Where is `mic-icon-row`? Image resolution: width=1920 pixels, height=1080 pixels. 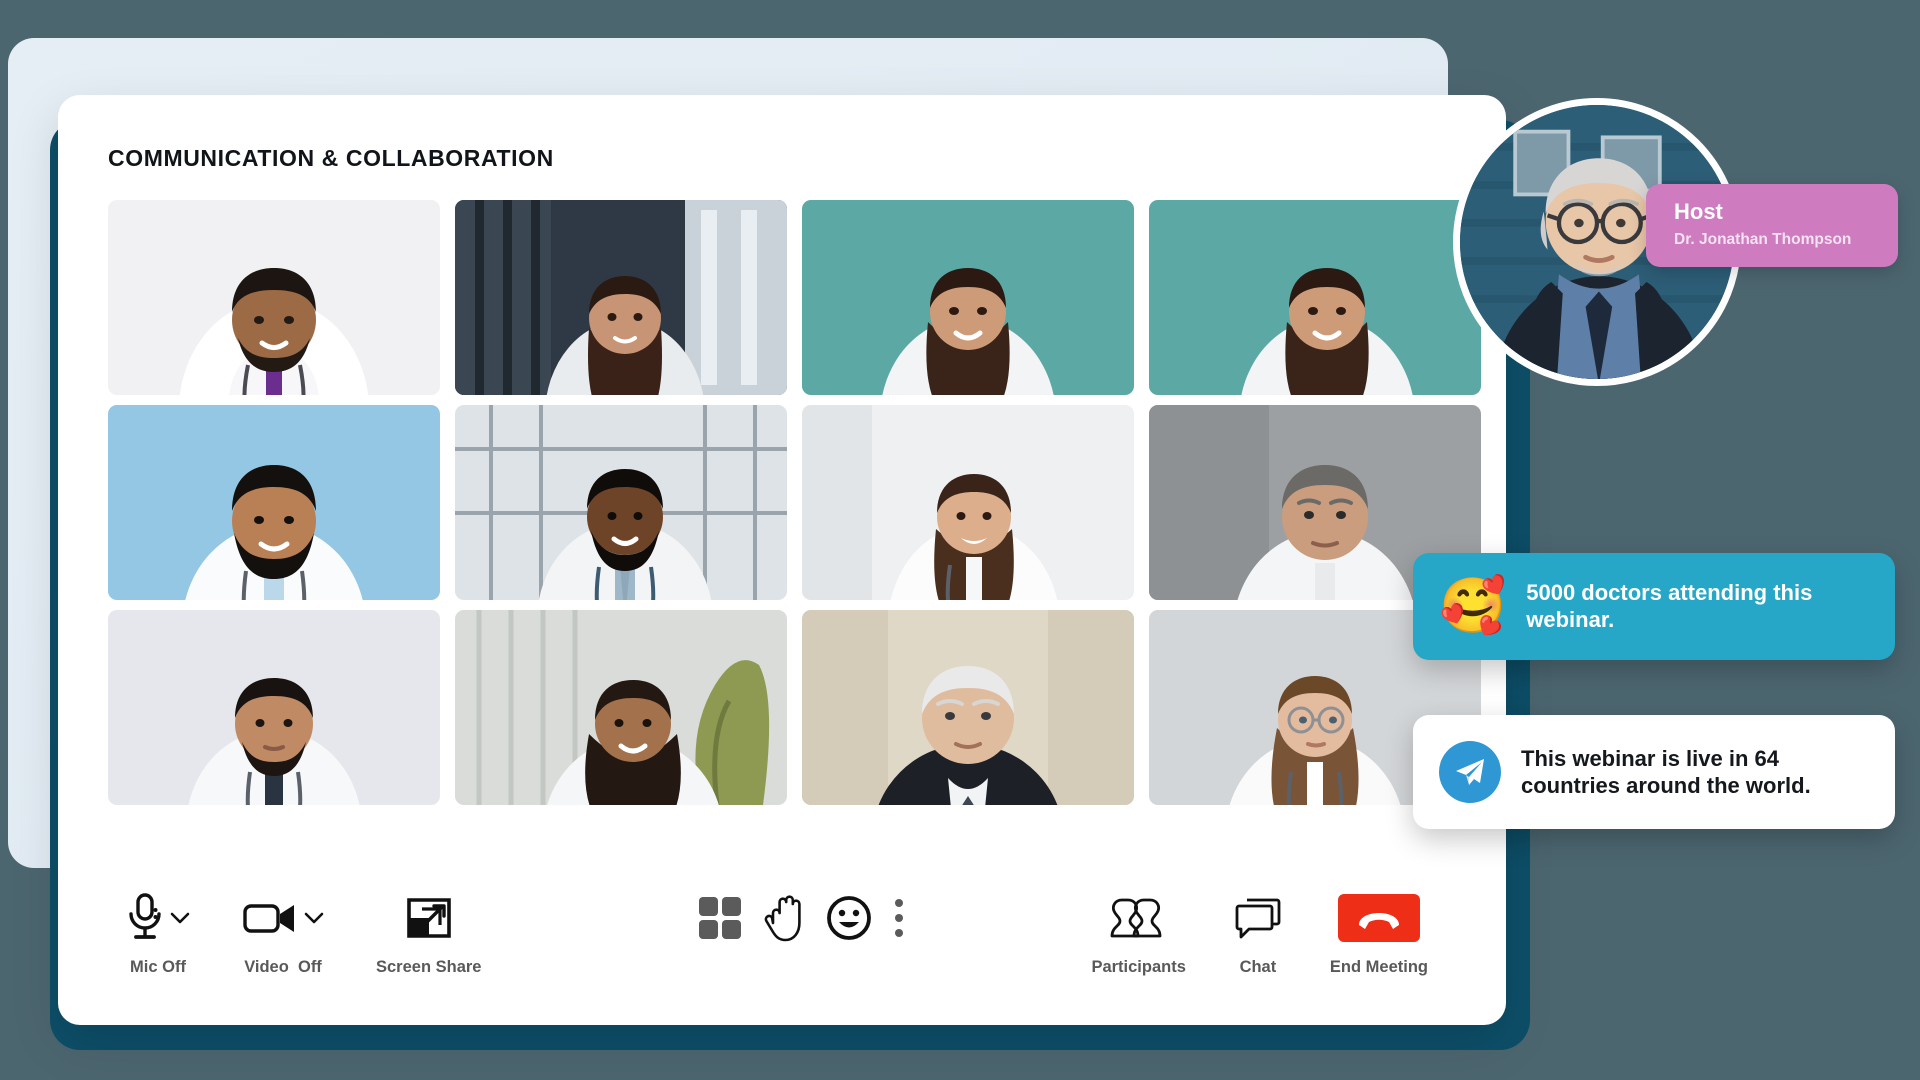 mic-icon-row is located at coordinates (158, 918).